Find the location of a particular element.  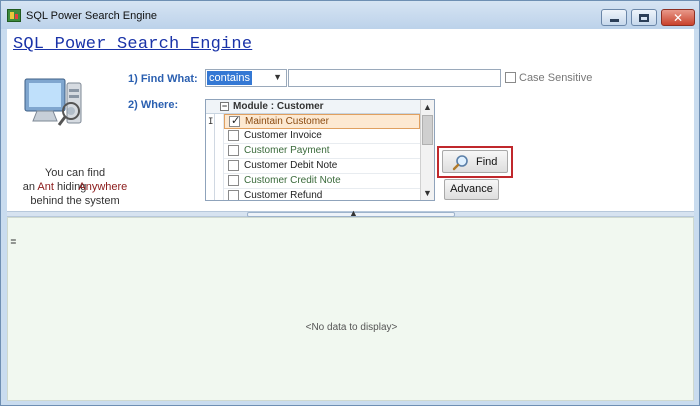

maximize-icon is located at coordinates (644, 17).